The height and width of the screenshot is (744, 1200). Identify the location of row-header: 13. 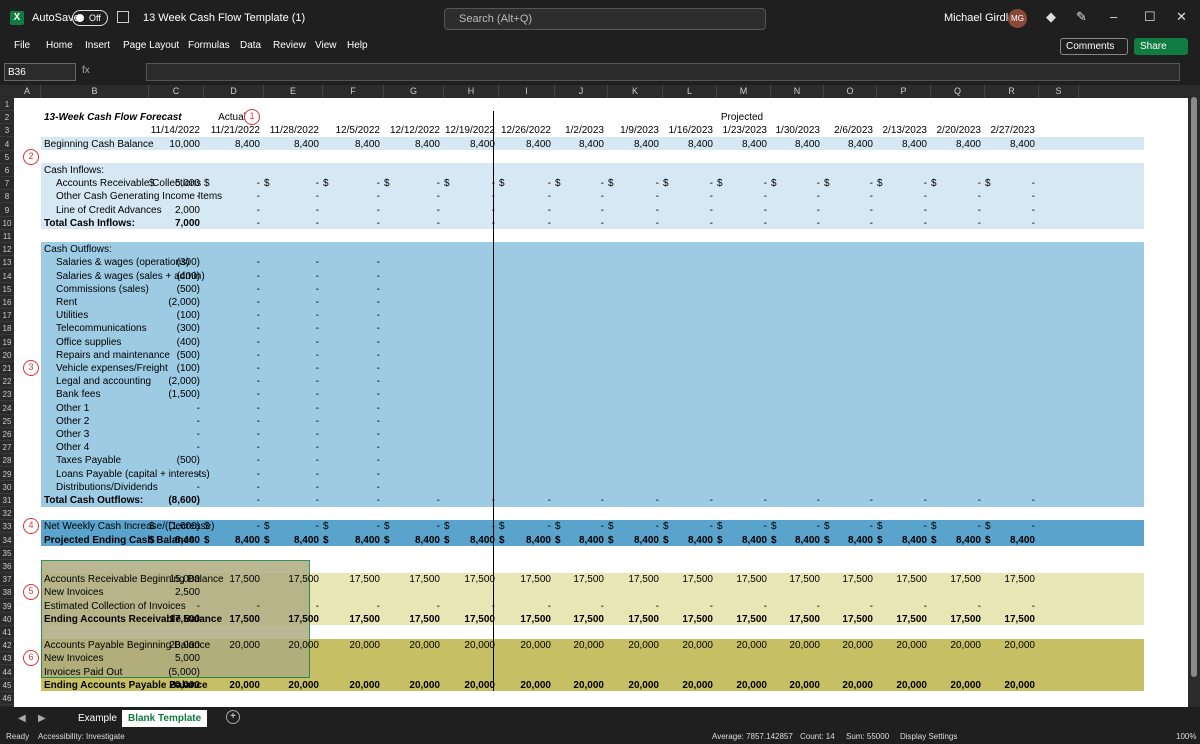
(7, 263).